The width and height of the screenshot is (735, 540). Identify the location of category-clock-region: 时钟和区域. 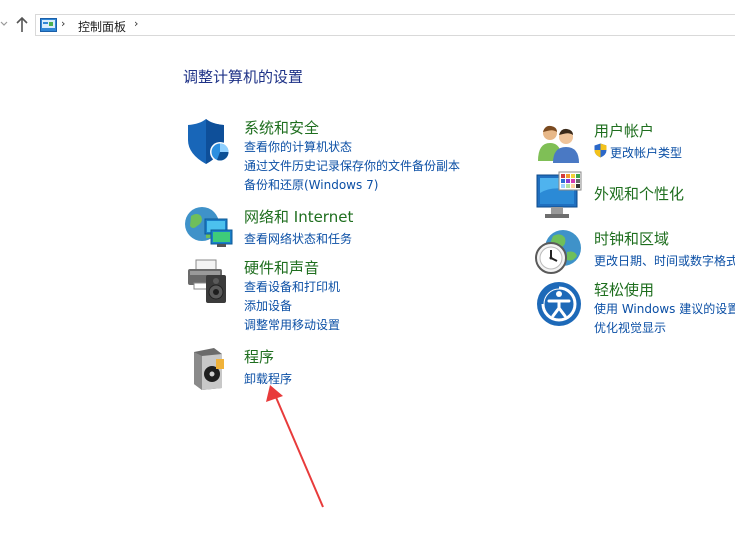
(631, 238).